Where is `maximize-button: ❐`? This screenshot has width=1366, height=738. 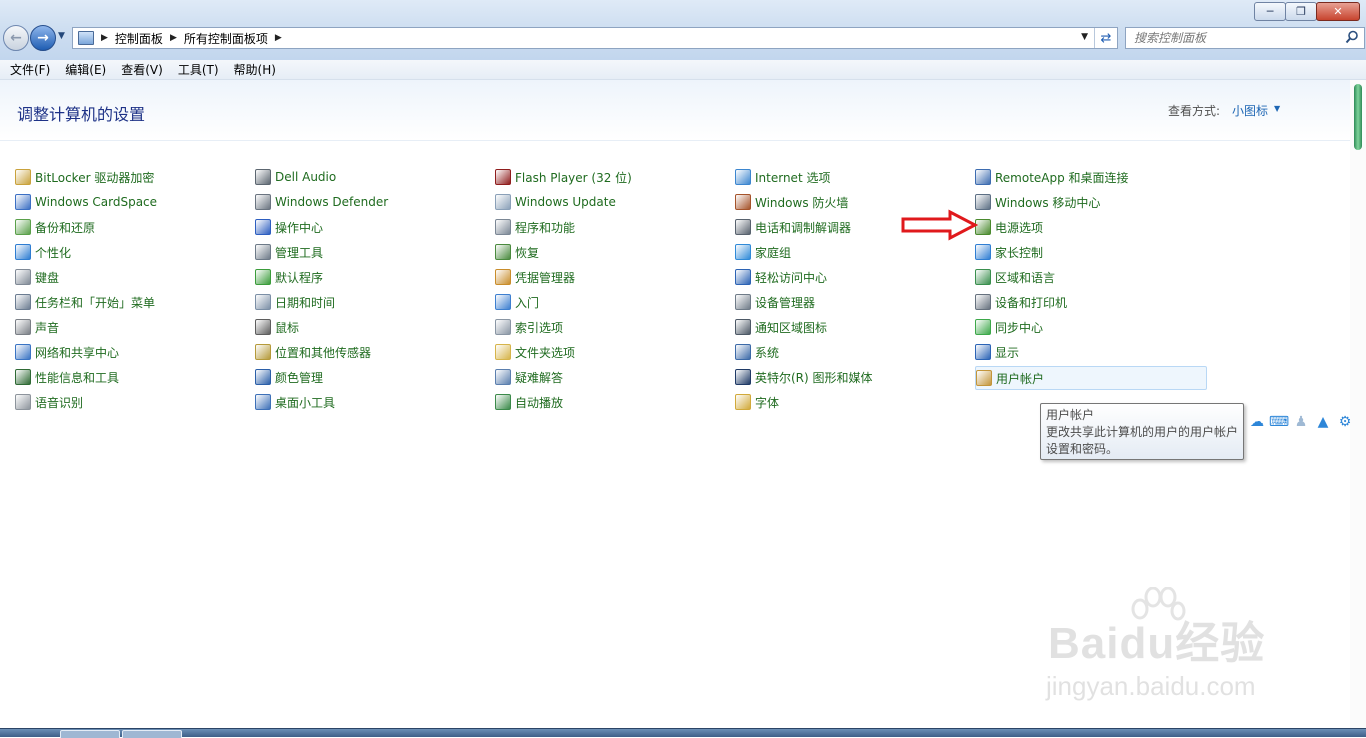 maximize-button: ❐ is located at coordinates (1301, 11).